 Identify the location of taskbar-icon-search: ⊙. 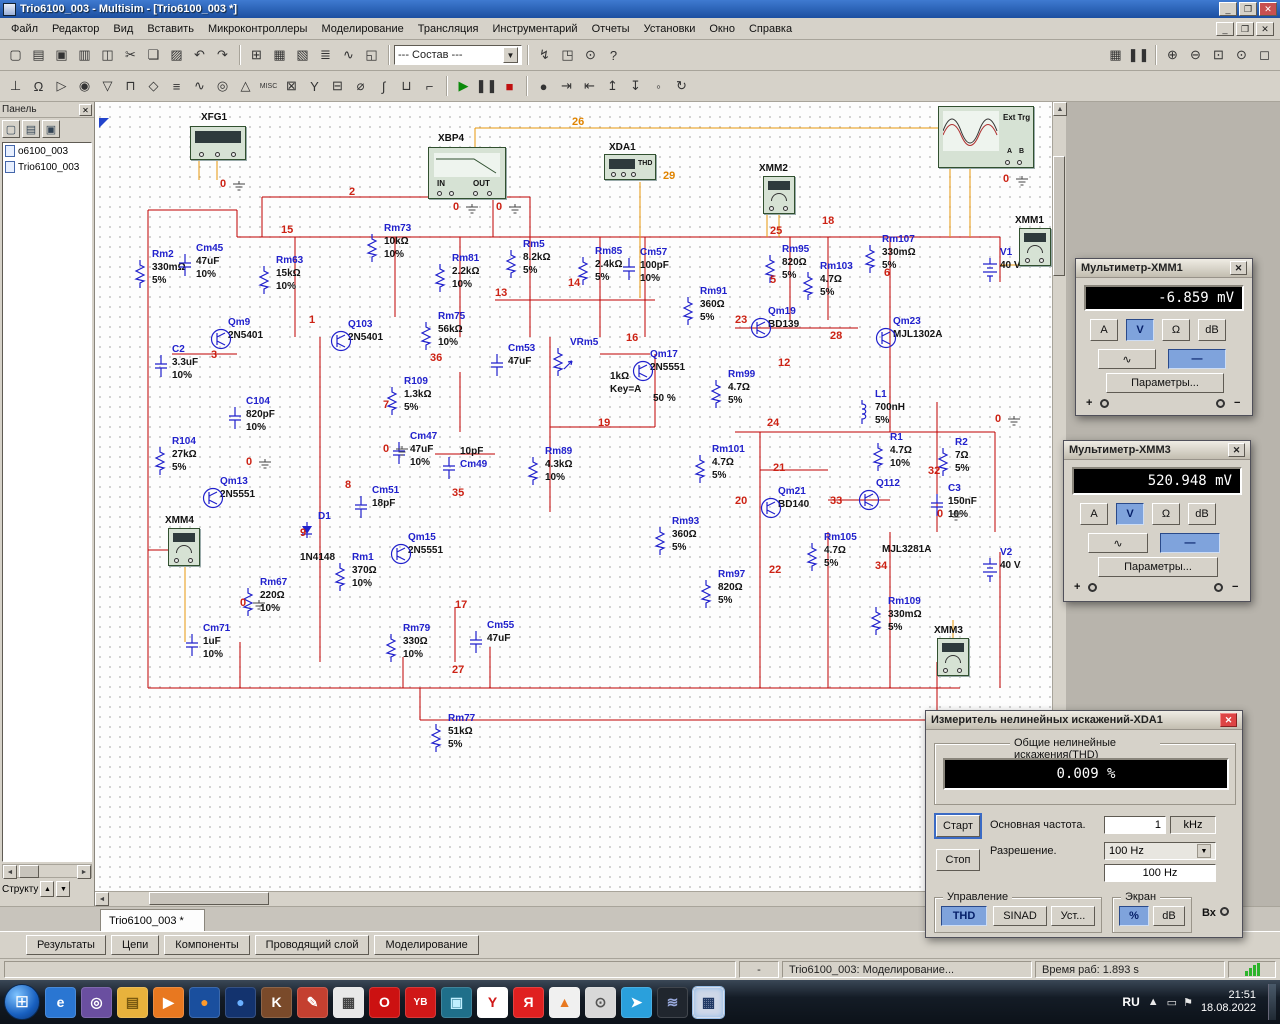
(600, 1002).